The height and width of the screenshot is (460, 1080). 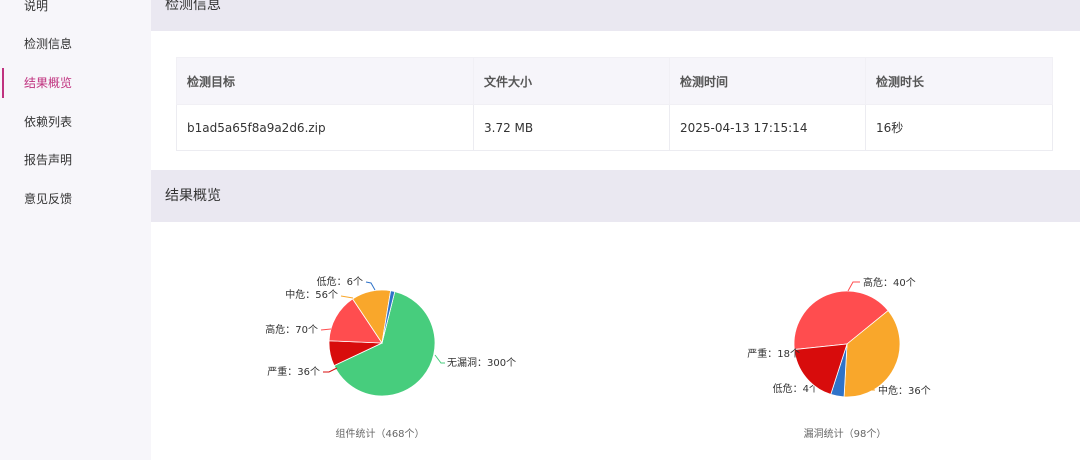 I want to click on result-overview-heading: 结果概览, so click(x=615, y=196).